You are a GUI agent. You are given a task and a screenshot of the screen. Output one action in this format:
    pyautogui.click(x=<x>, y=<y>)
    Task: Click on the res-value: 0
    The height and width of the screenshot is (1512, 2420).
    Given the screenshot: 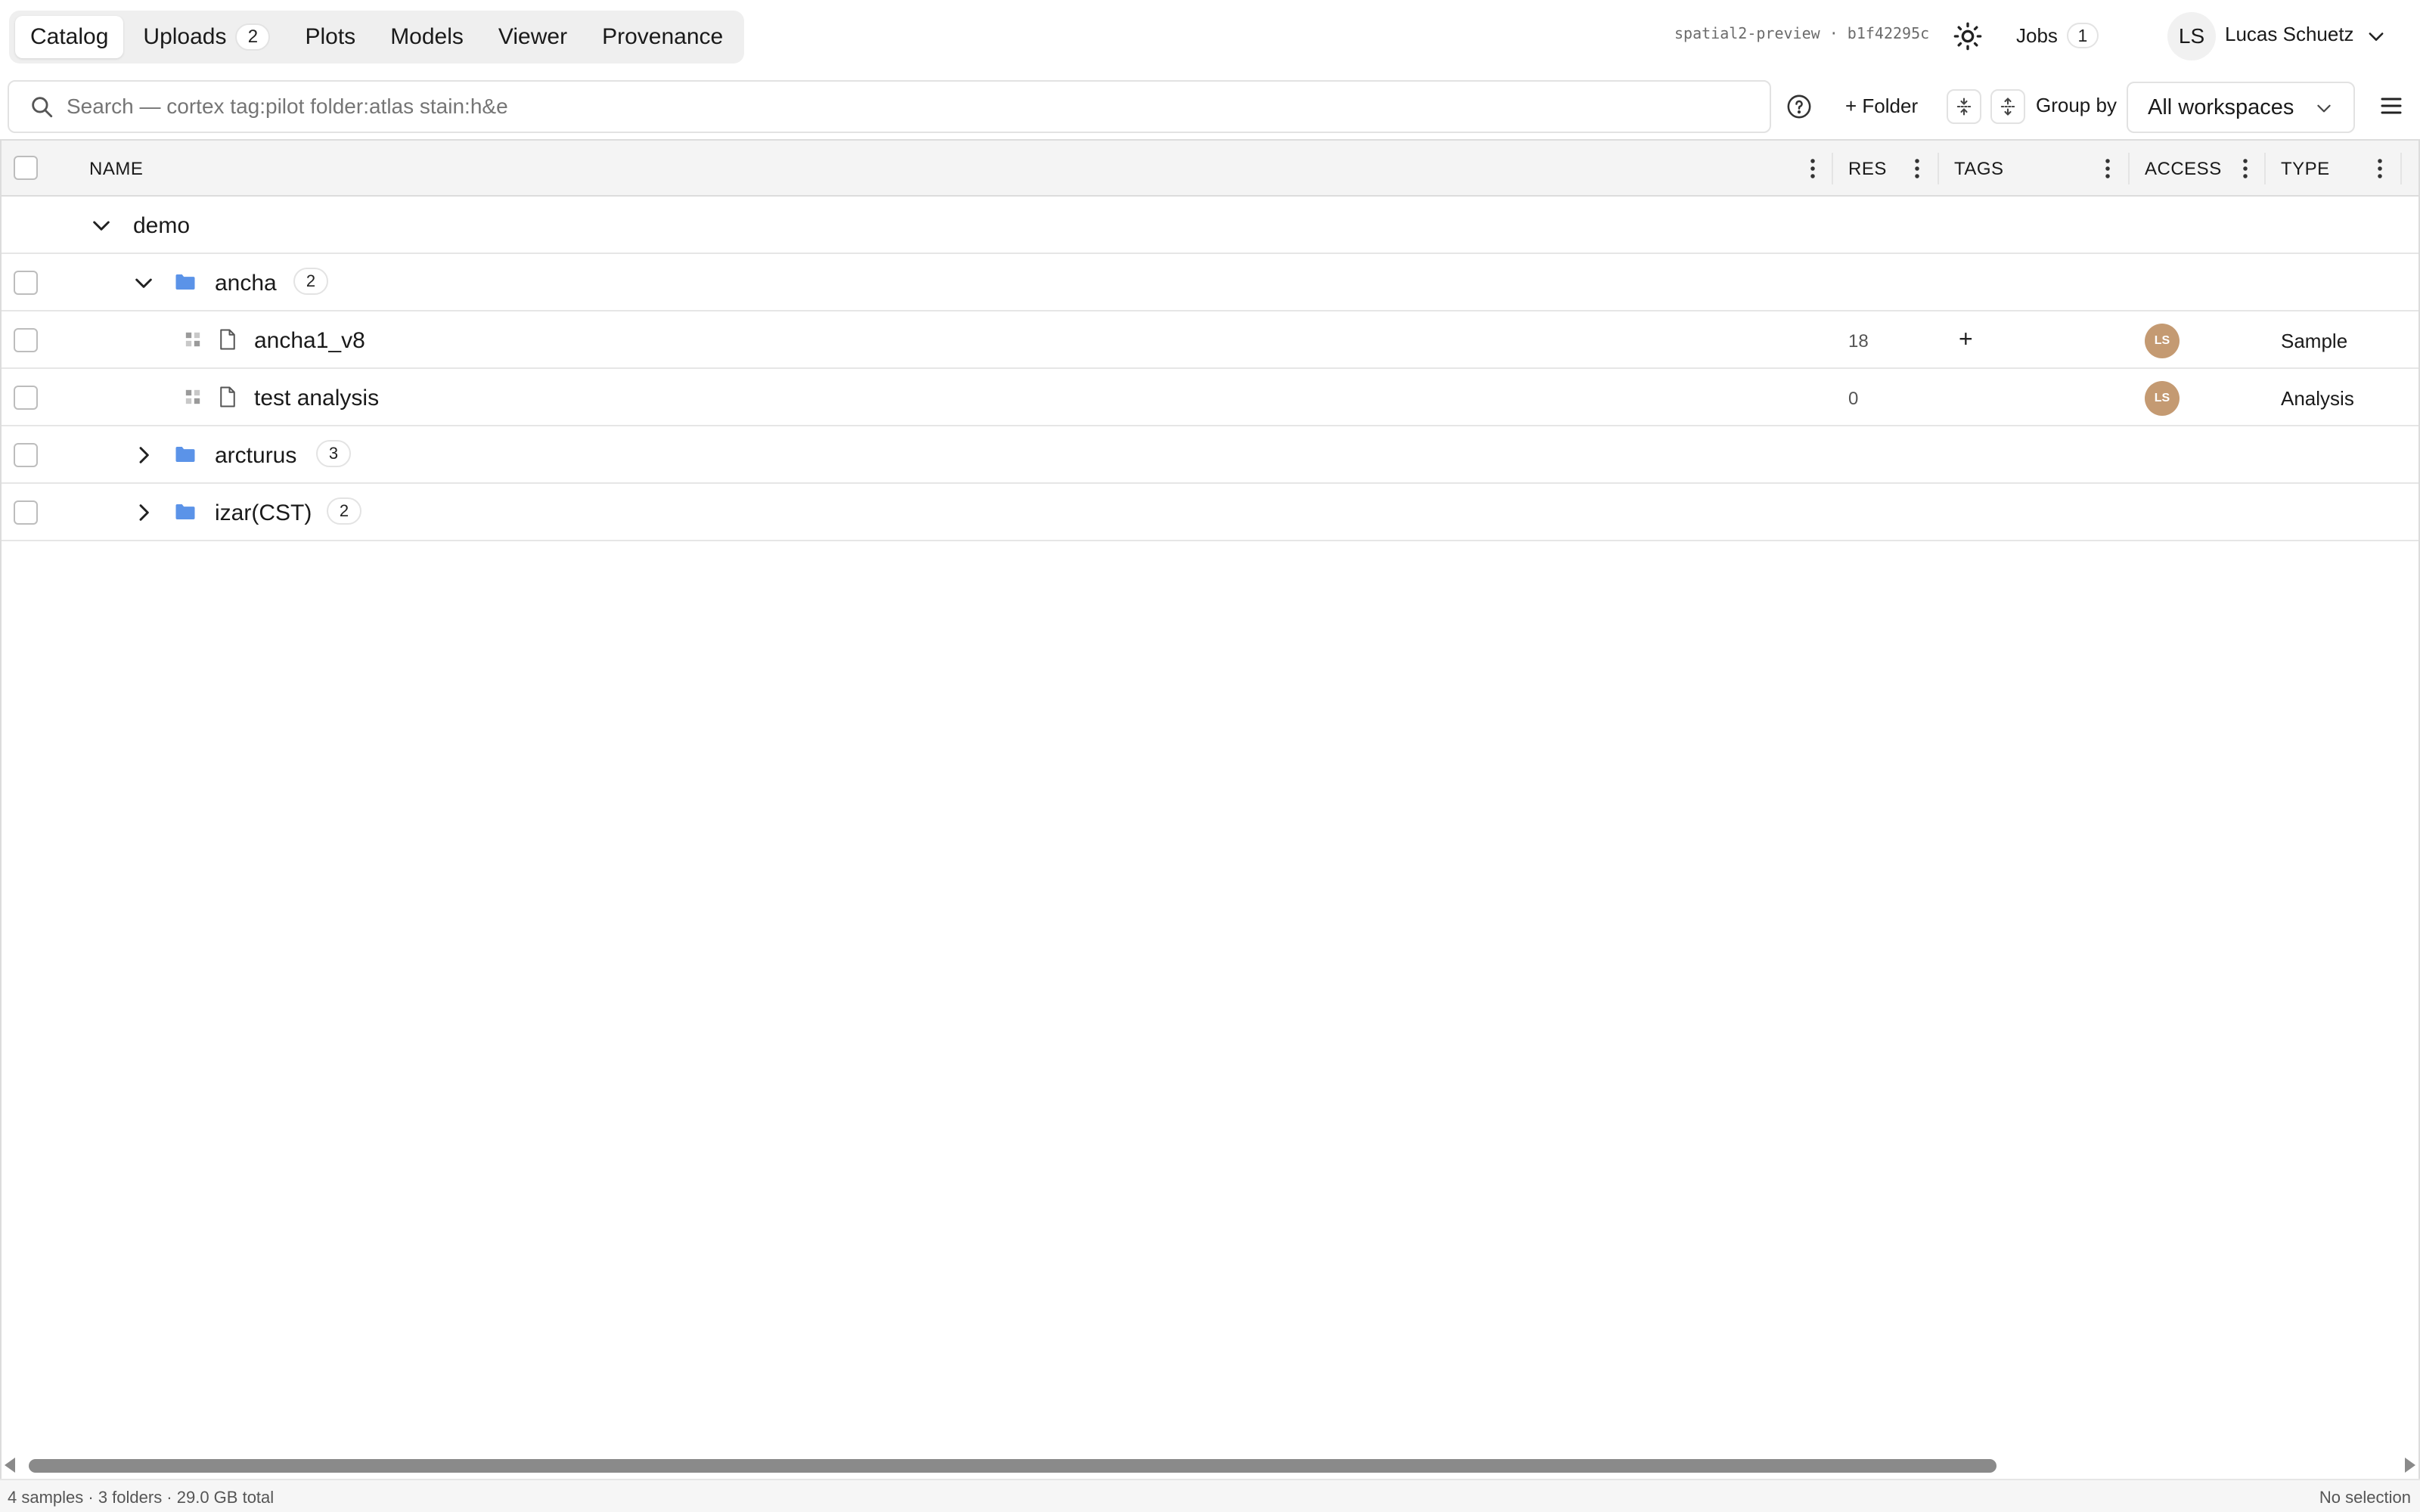 What is the action you would take?
    pyautogui.click(x=1853, y=399)
    